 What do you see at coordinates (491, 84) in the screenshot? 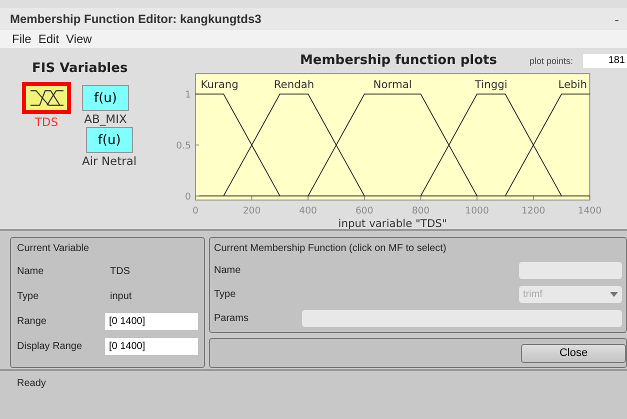
I see `mf-label: Tinggi` at bounding box center [491, 84].